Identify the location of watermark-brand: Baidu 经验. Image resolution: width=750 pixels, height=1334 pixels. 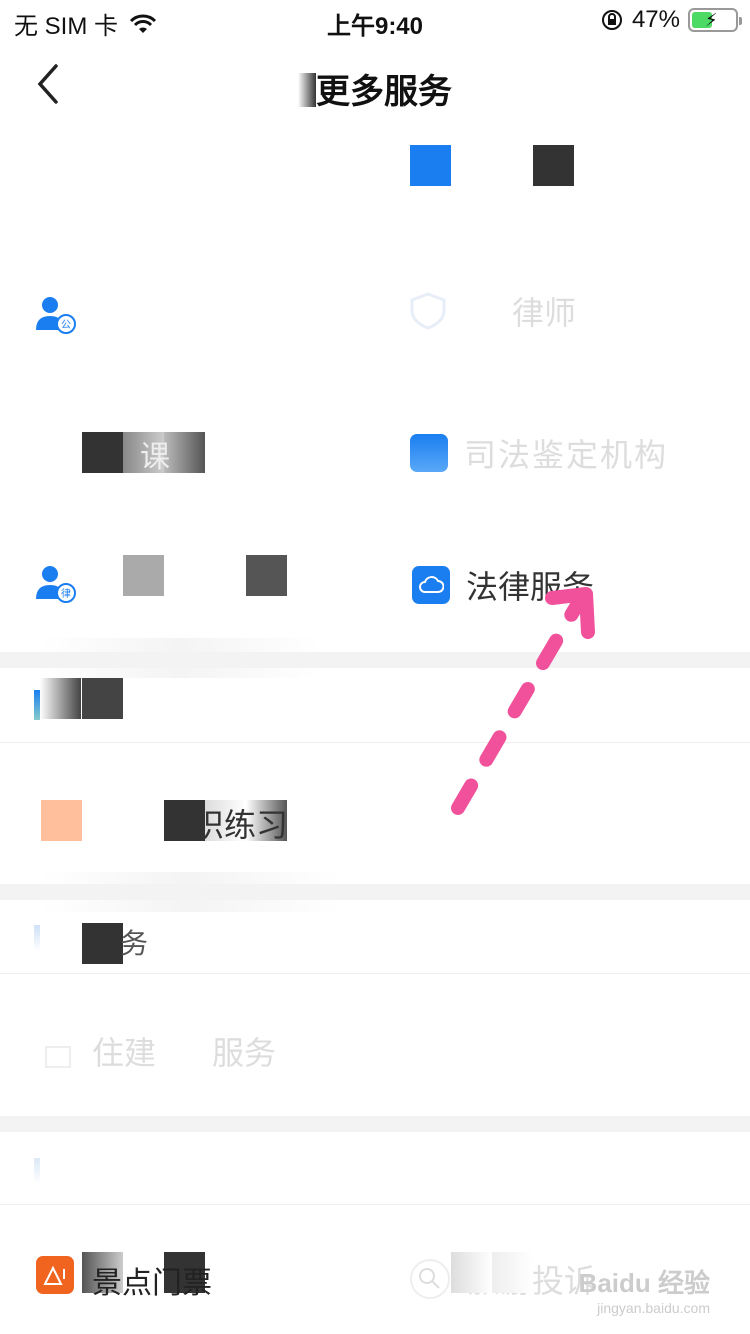
(644, 1283).